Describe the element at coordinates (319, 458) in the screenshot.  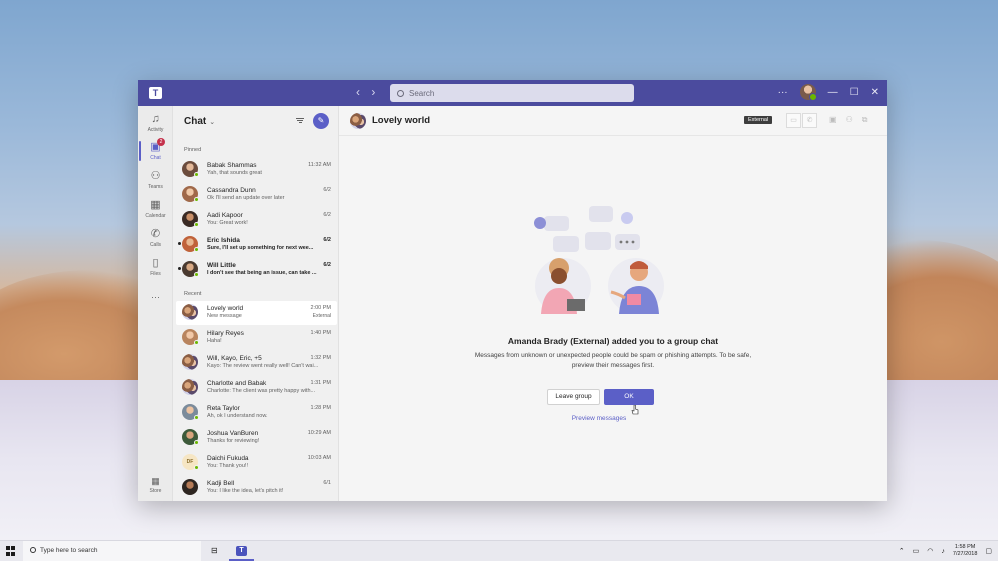
I see `chat-time: 10:03 AM` at that location.